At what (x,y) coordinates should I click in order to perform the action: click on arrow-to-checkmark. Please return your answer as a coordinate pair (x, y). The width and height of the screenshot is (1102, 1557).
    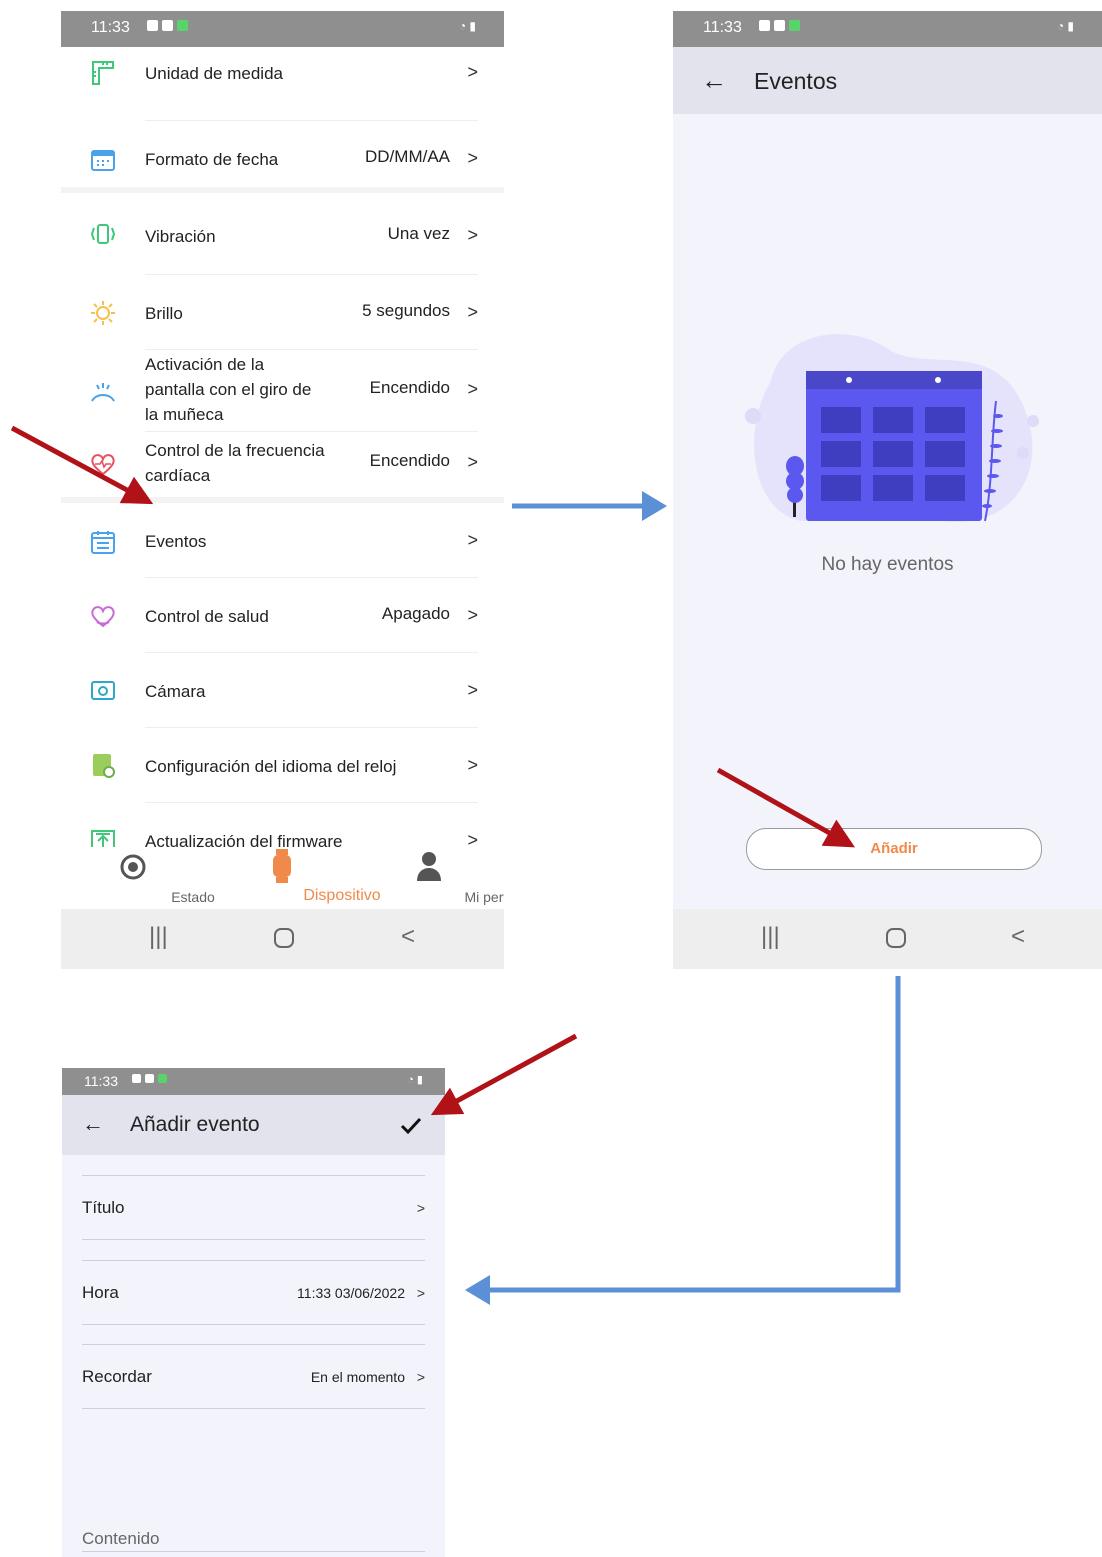
    Looking at the image, I should click on (504, 1074).